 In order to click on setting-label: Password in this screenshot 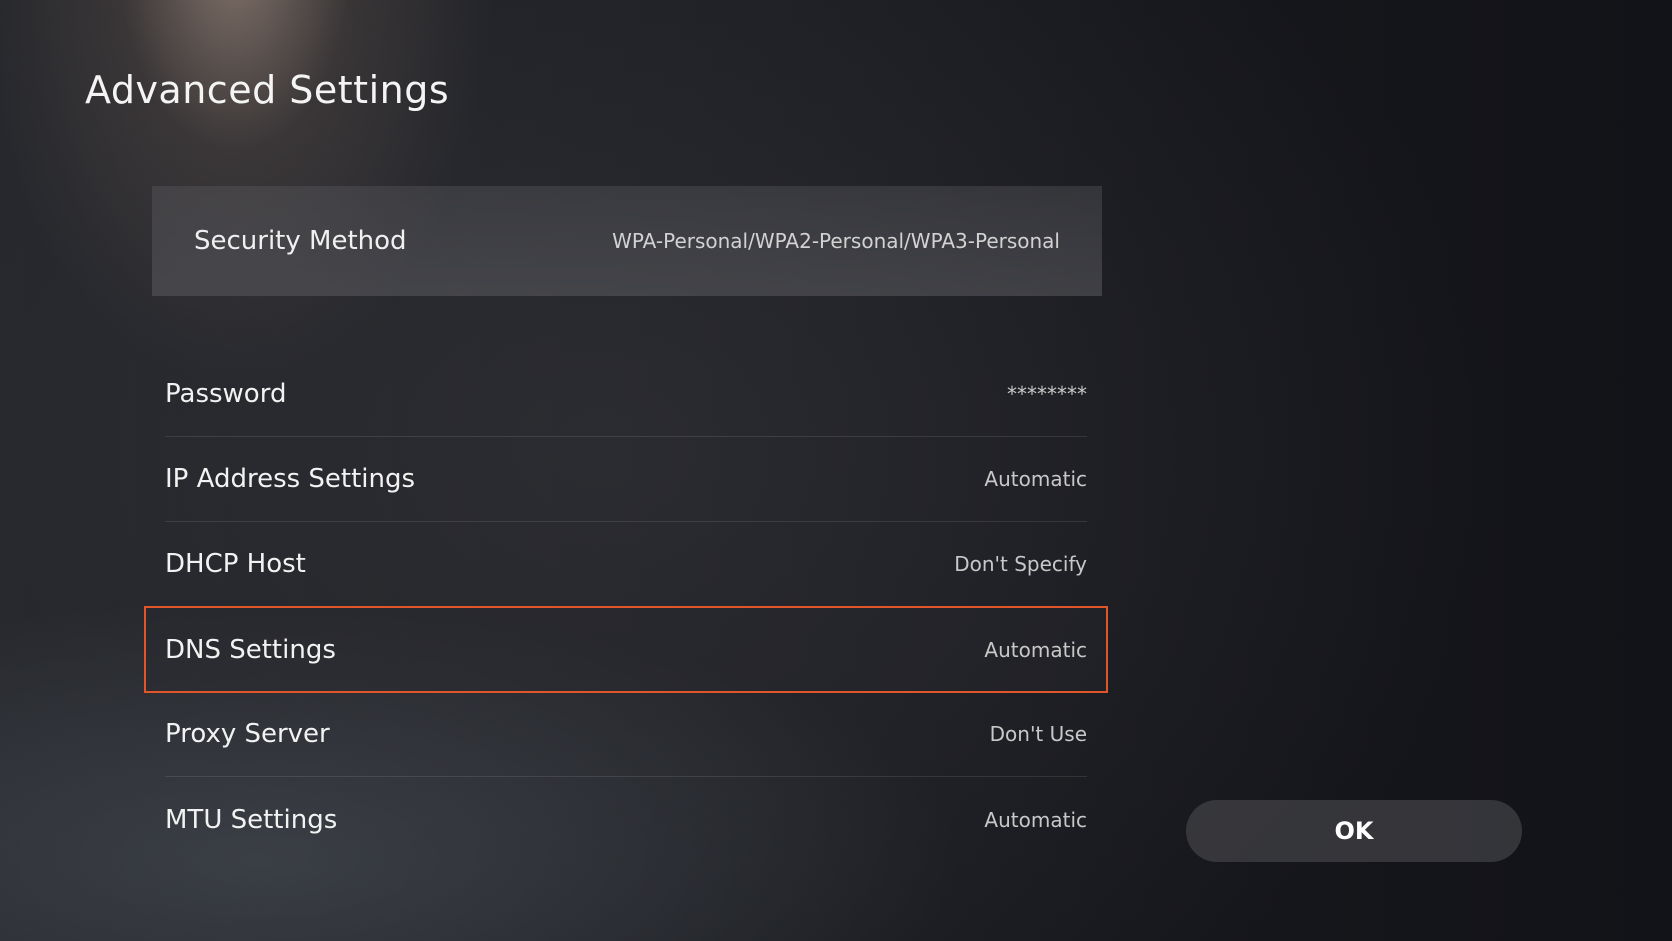, I will do `click(226, 394)`.